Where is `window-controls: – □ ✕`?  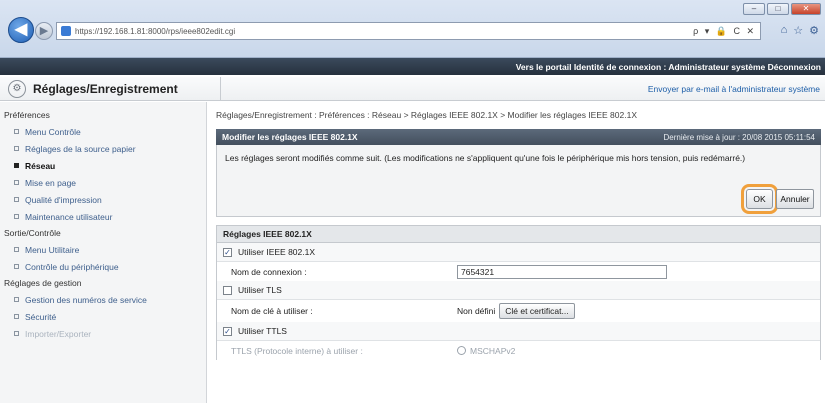 window-controls: – □ ✕ is located at coordinates (782, 9).